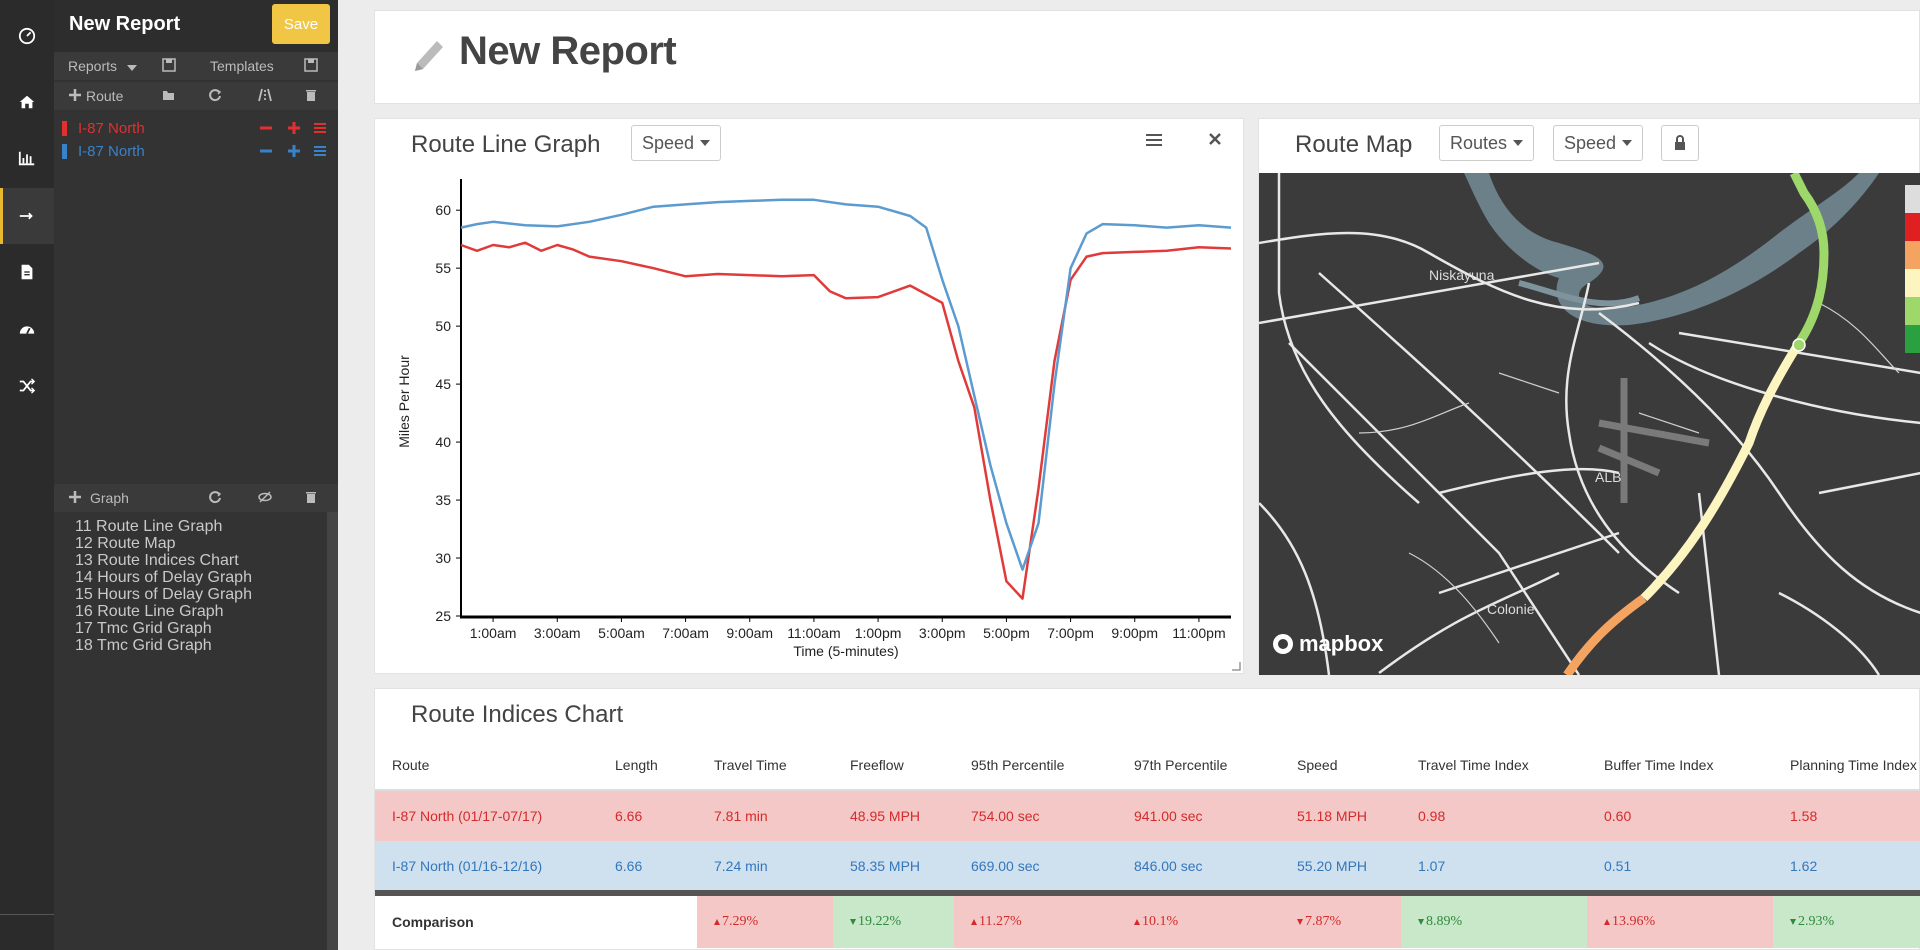  What do you see at coordinates (1590, 142) in the screenshot?
I see `dropdown-value: Speed` at bounding box center [1590, 142].